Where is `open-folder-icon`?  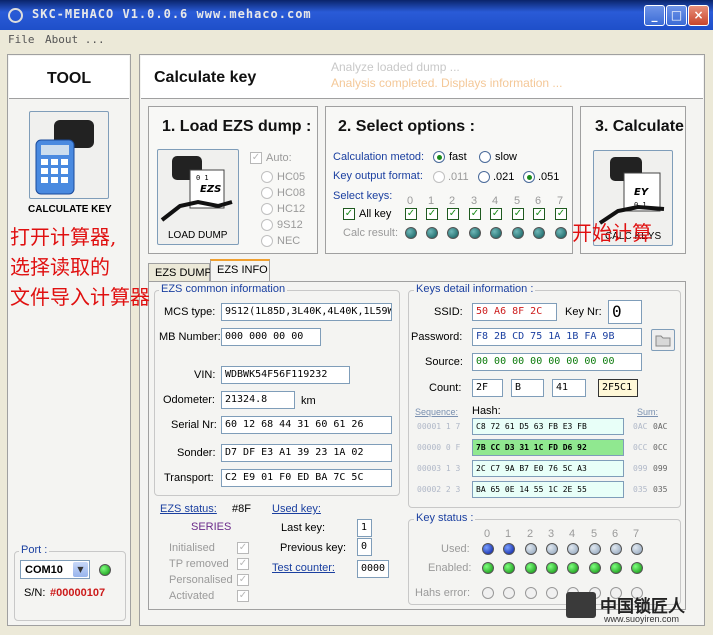
open-folder-icon is located at coordinates (663, 340).